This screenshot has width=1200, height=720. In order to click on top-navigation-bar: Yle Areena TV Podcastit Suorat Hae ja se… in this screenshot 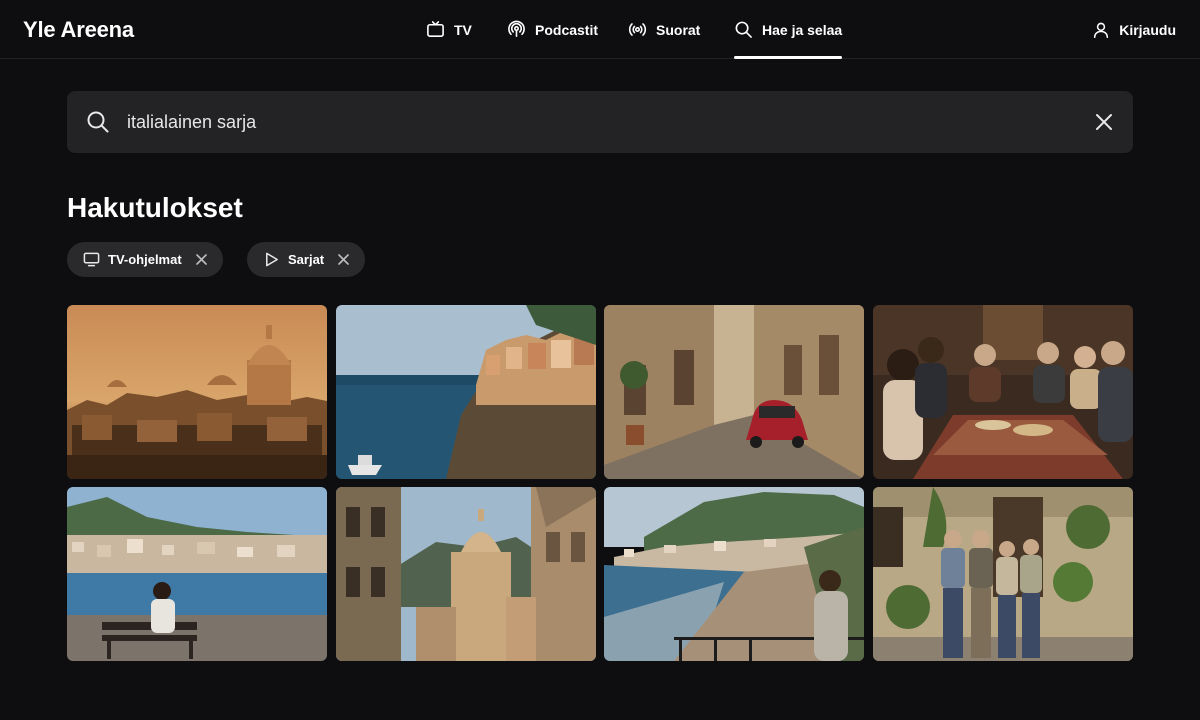, I will do `click(600, 29)`.